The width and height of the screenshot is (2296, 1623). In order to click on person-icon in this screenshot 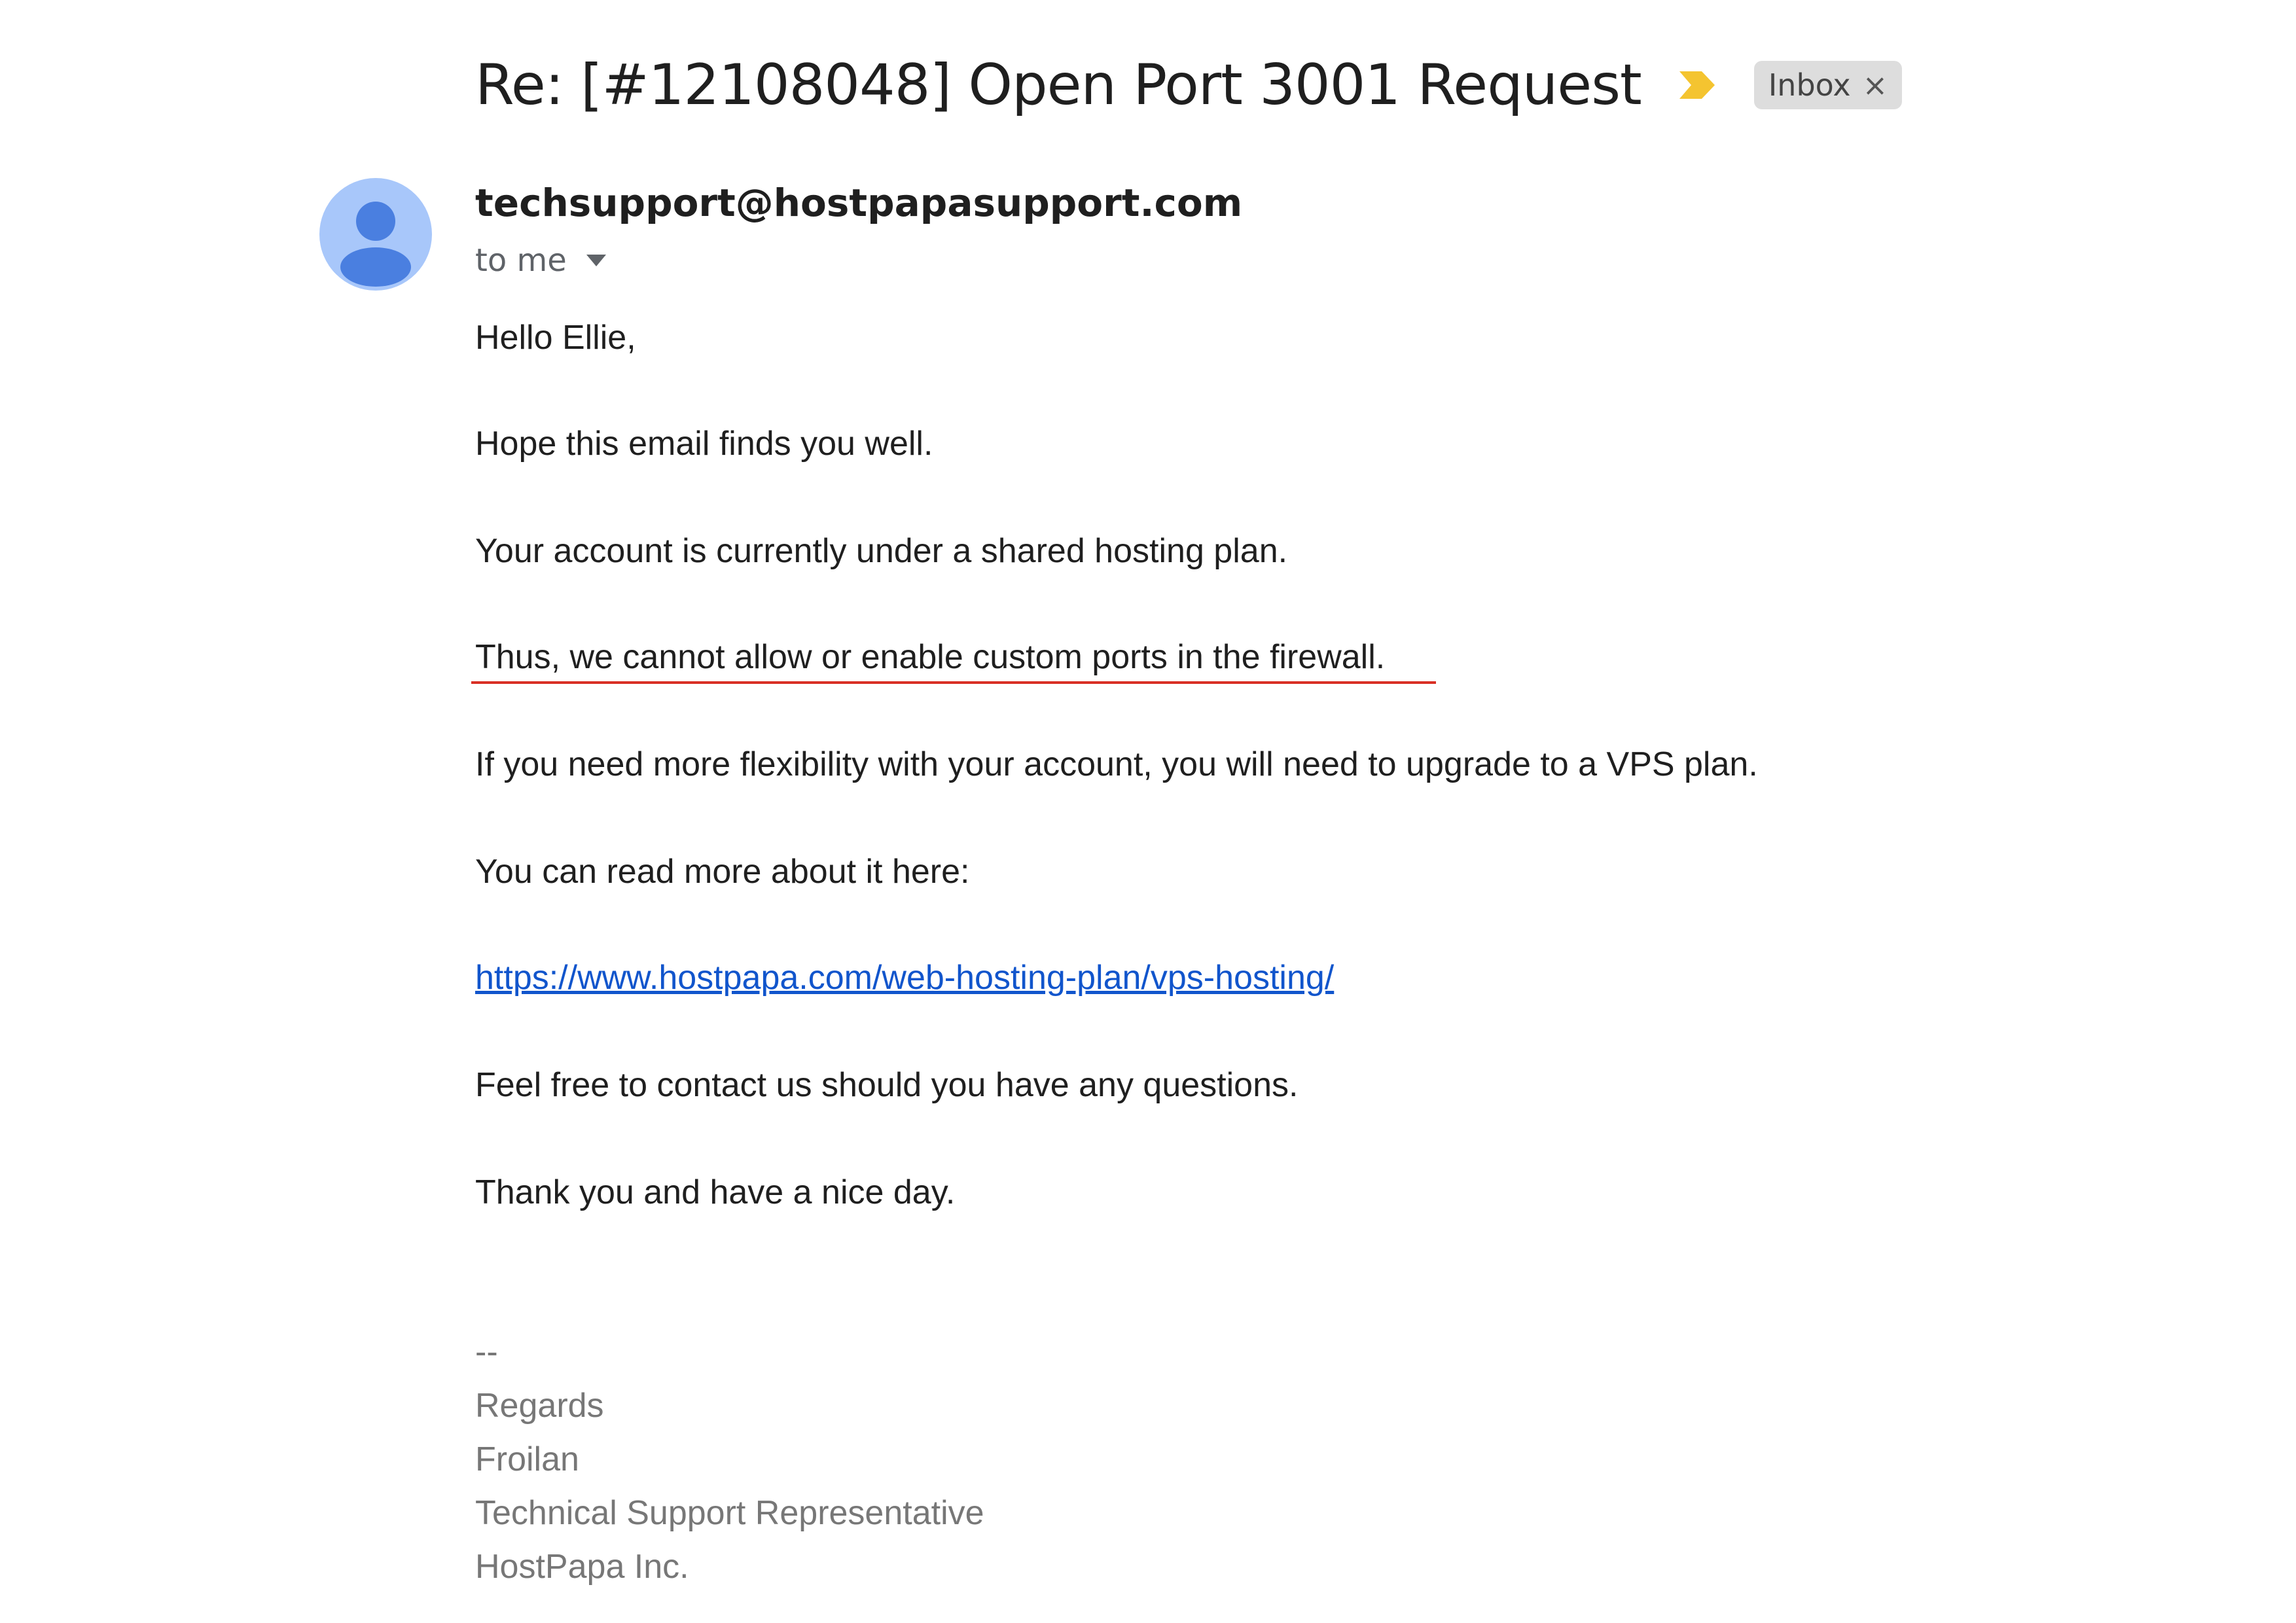, I will do `click(376, 244)`.